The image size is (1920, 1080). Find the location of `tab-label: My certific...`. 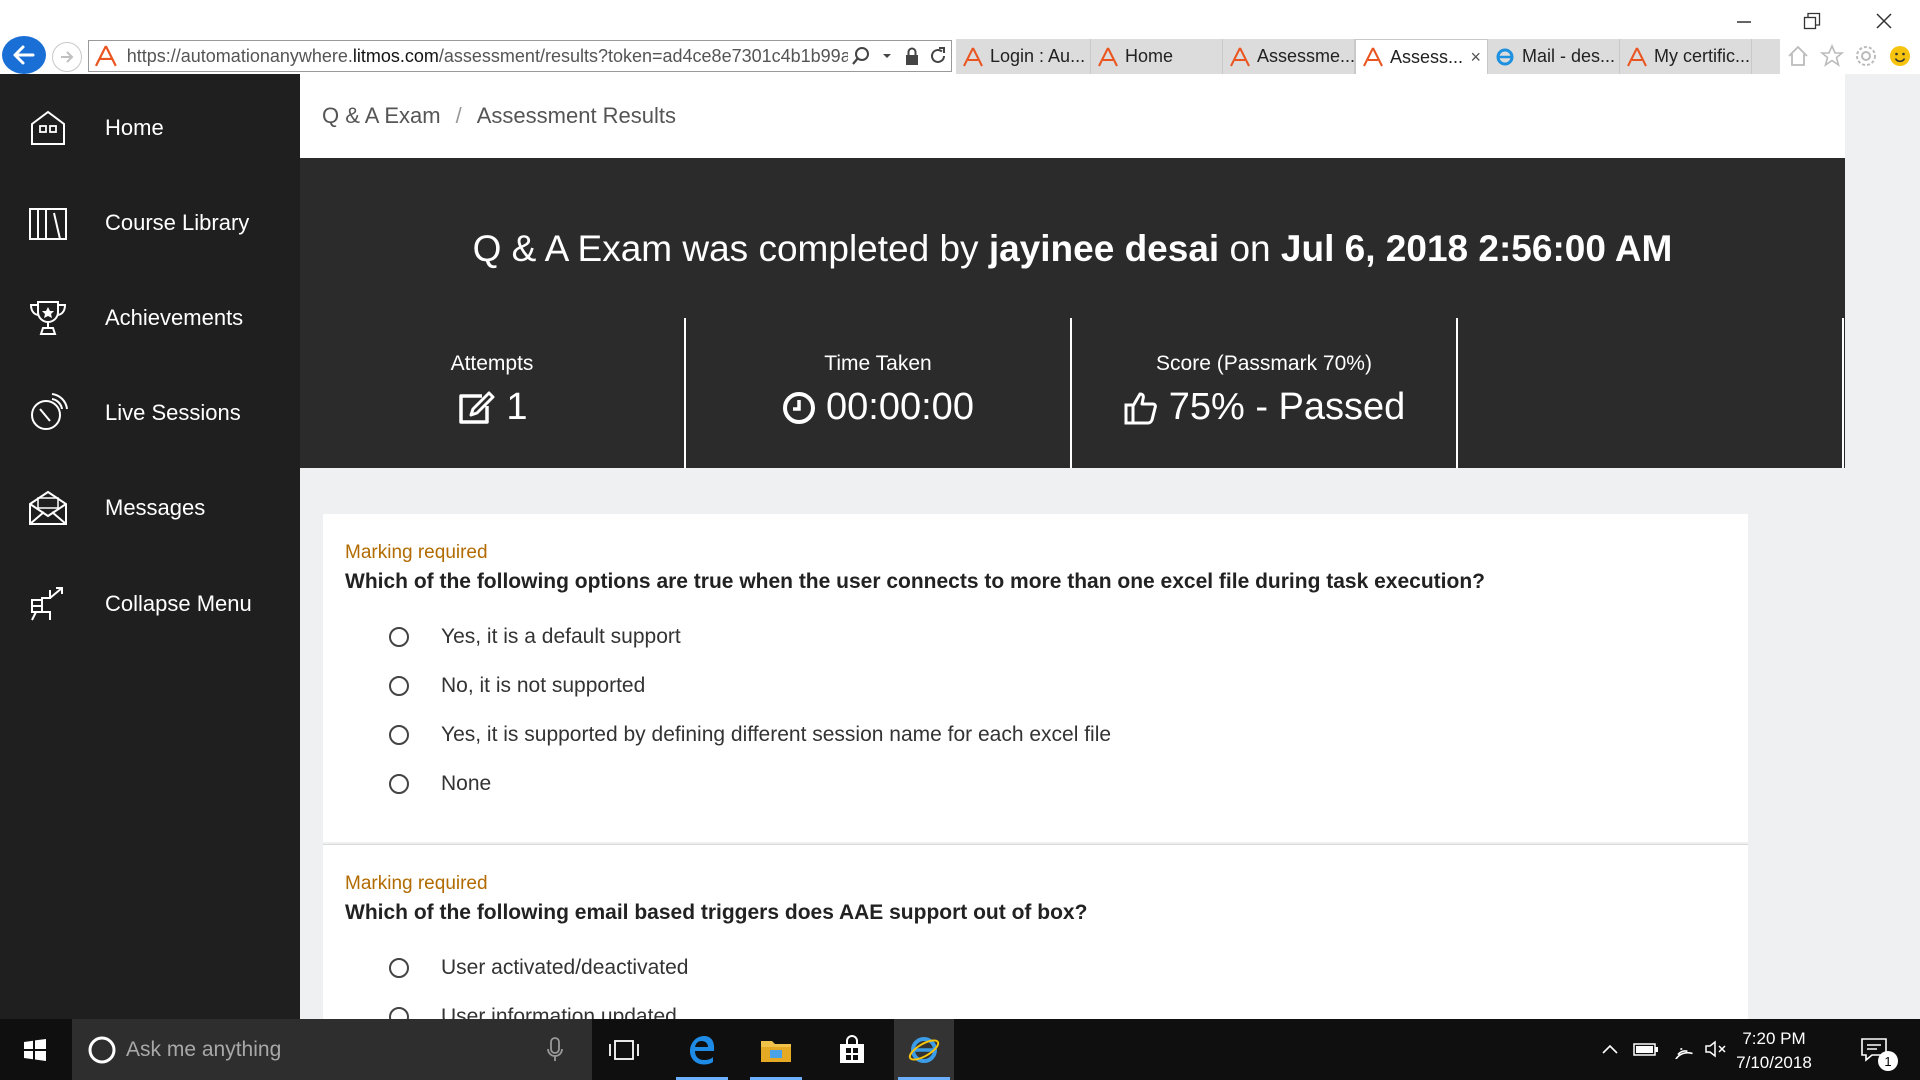

tab-label: My certific... is located at coordinates (1702, 56).